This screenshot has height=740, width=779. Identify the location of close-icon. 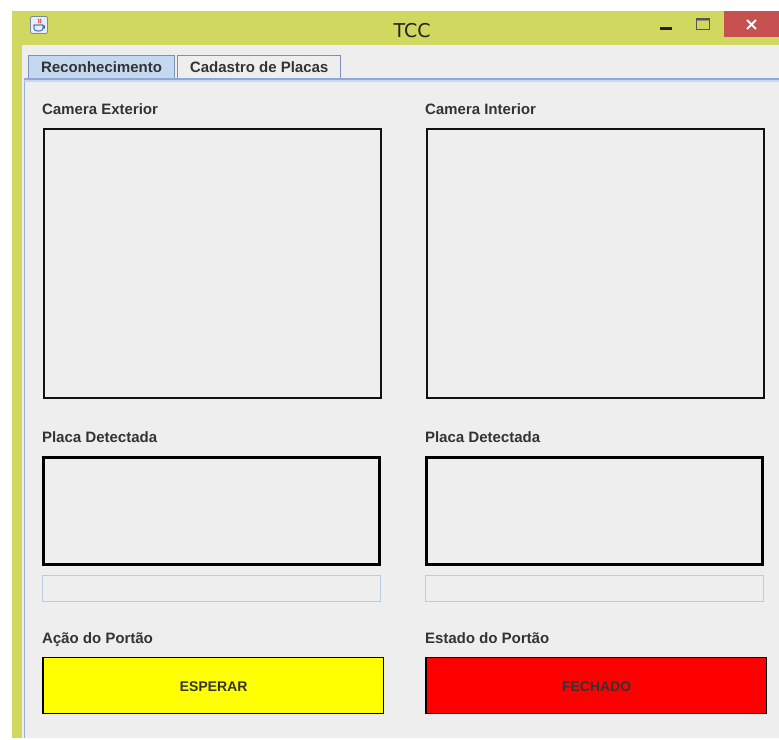
(751, 24).